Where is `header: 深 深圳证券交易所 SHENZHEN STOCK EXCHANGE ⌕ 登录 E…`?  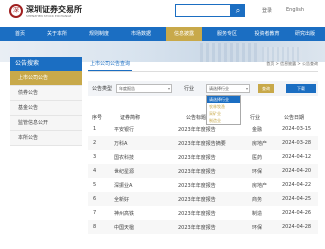 header: 深 深圳证券交易所 SHENZHEN STOCK EXCHANGE ⌕ 登录 E… is located at coordinates (162, 13).